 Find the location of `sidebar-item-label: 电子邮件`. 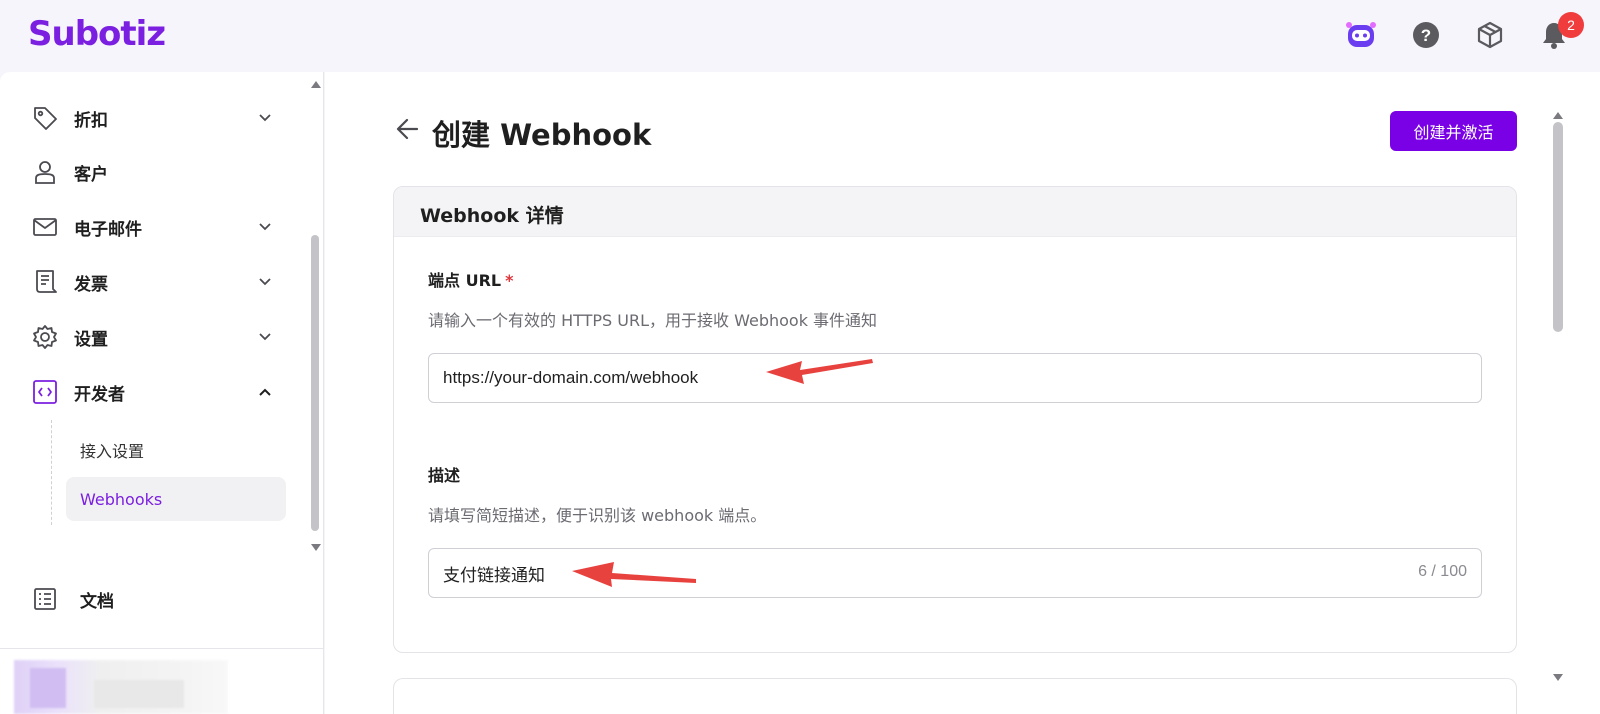

sidebar-item-label: 电子邮件 is located at coordinates (108, 229).